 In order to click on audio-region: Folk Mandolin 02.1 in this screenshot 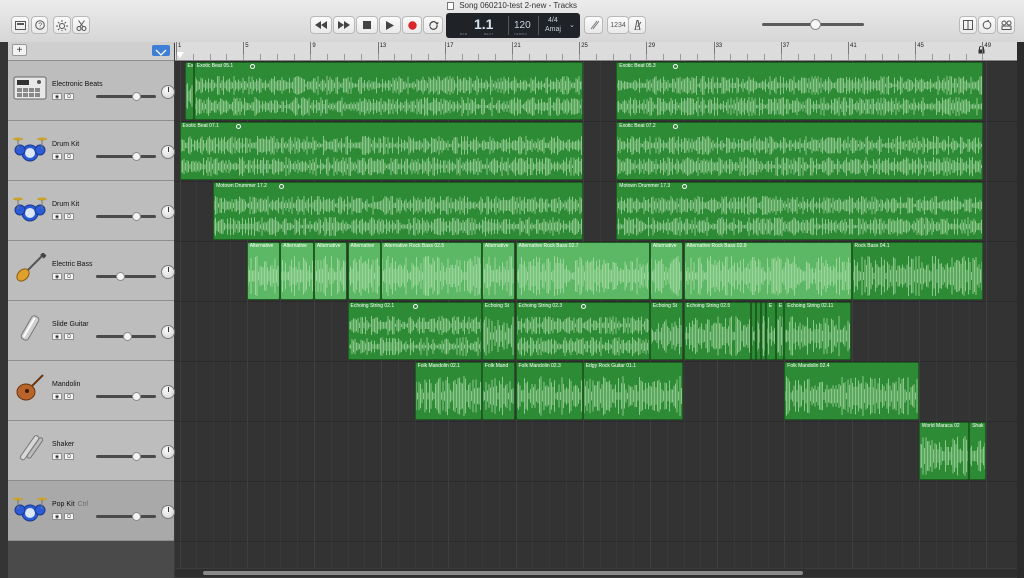, I will do `click(448, 391)`.